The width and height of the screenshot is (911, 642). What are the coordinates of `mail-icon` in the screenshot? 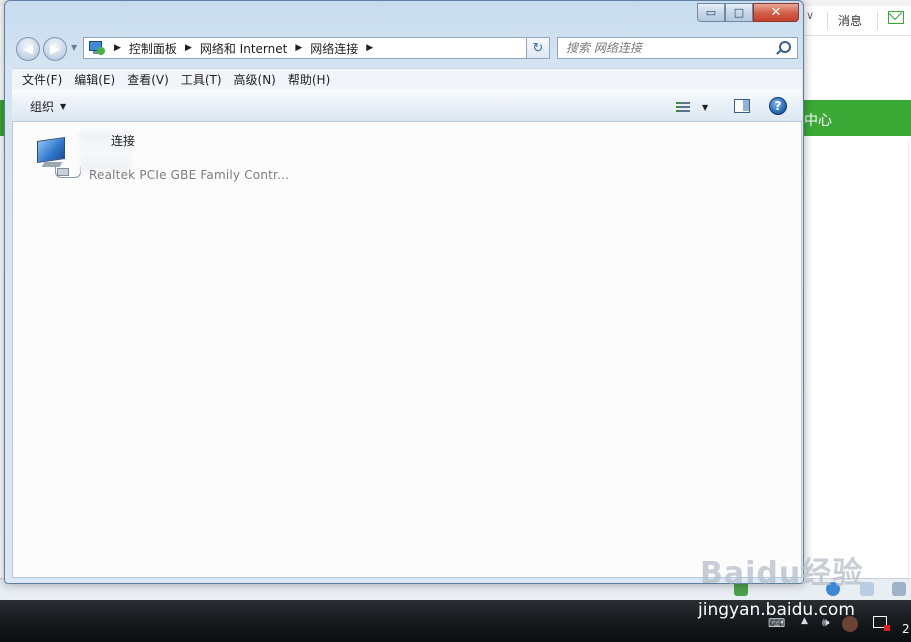 It's located at (896, 17).